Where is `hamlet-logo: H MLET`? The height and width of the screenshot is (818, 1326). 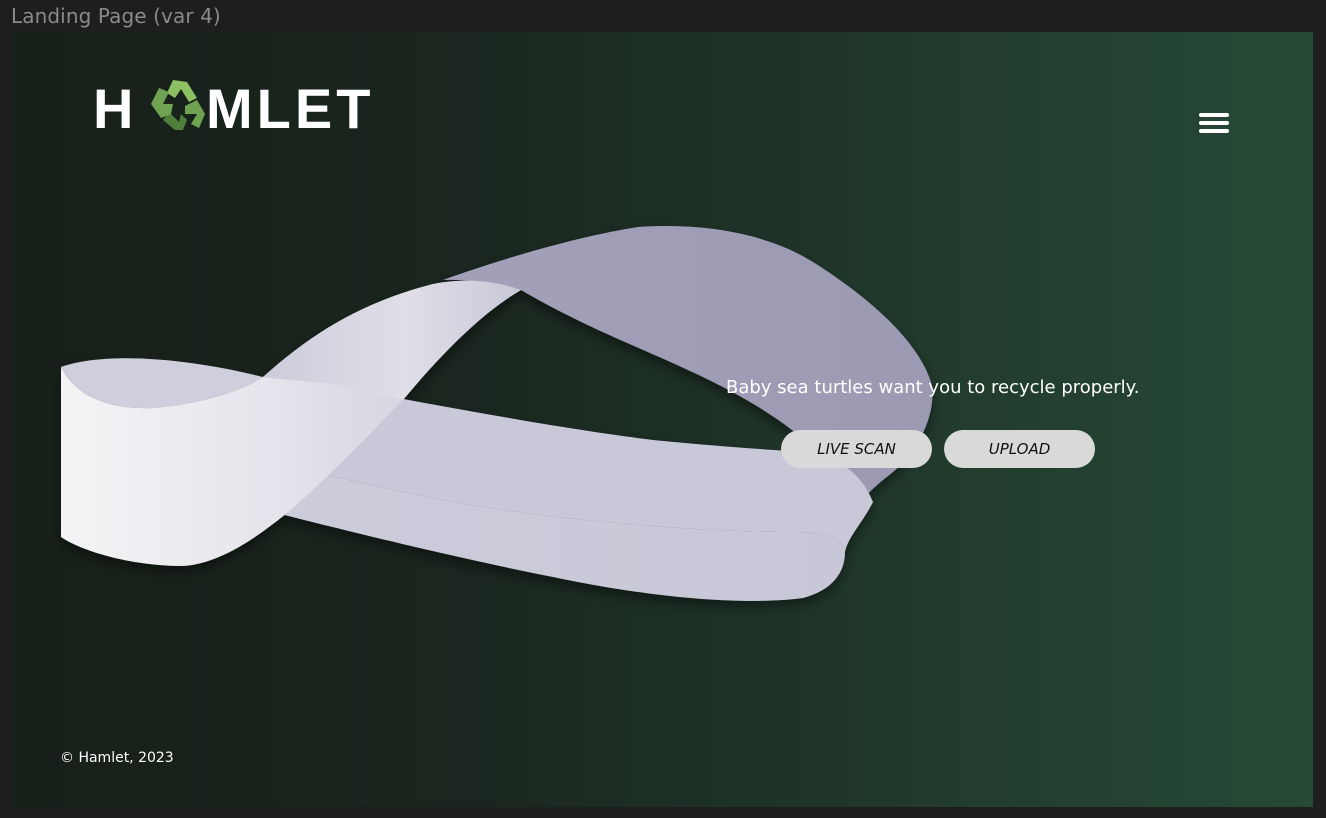 hamlet-logo: H MLET is located at coordinates (245, 107).